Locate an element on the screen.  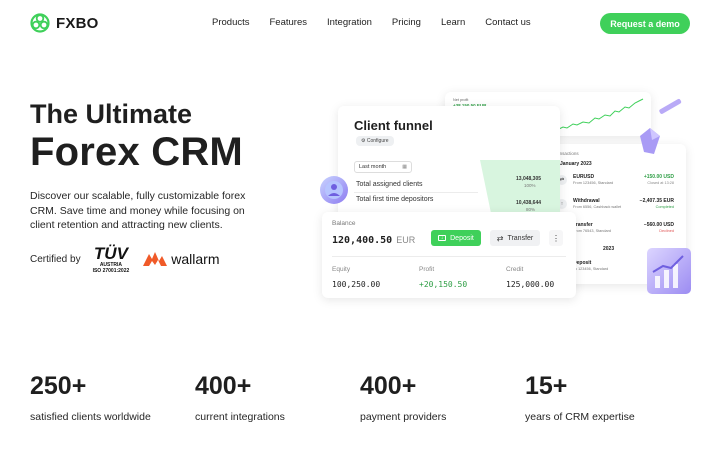
fxbo-logo-icon is located at coordinates (40, 23).